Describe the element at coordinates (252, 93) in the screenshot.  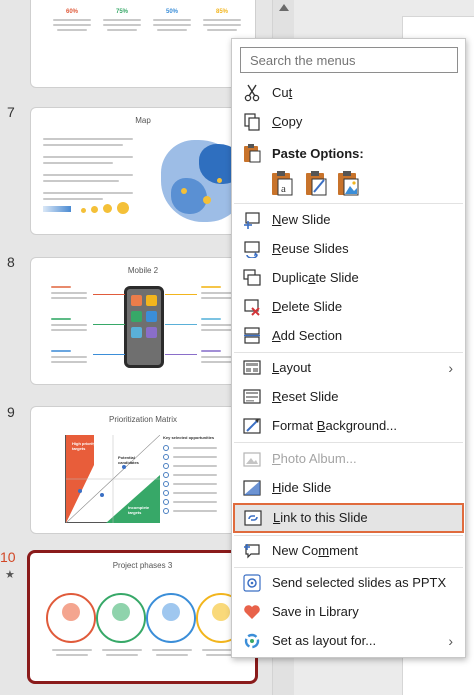
I see `scissors-icon` at that location.